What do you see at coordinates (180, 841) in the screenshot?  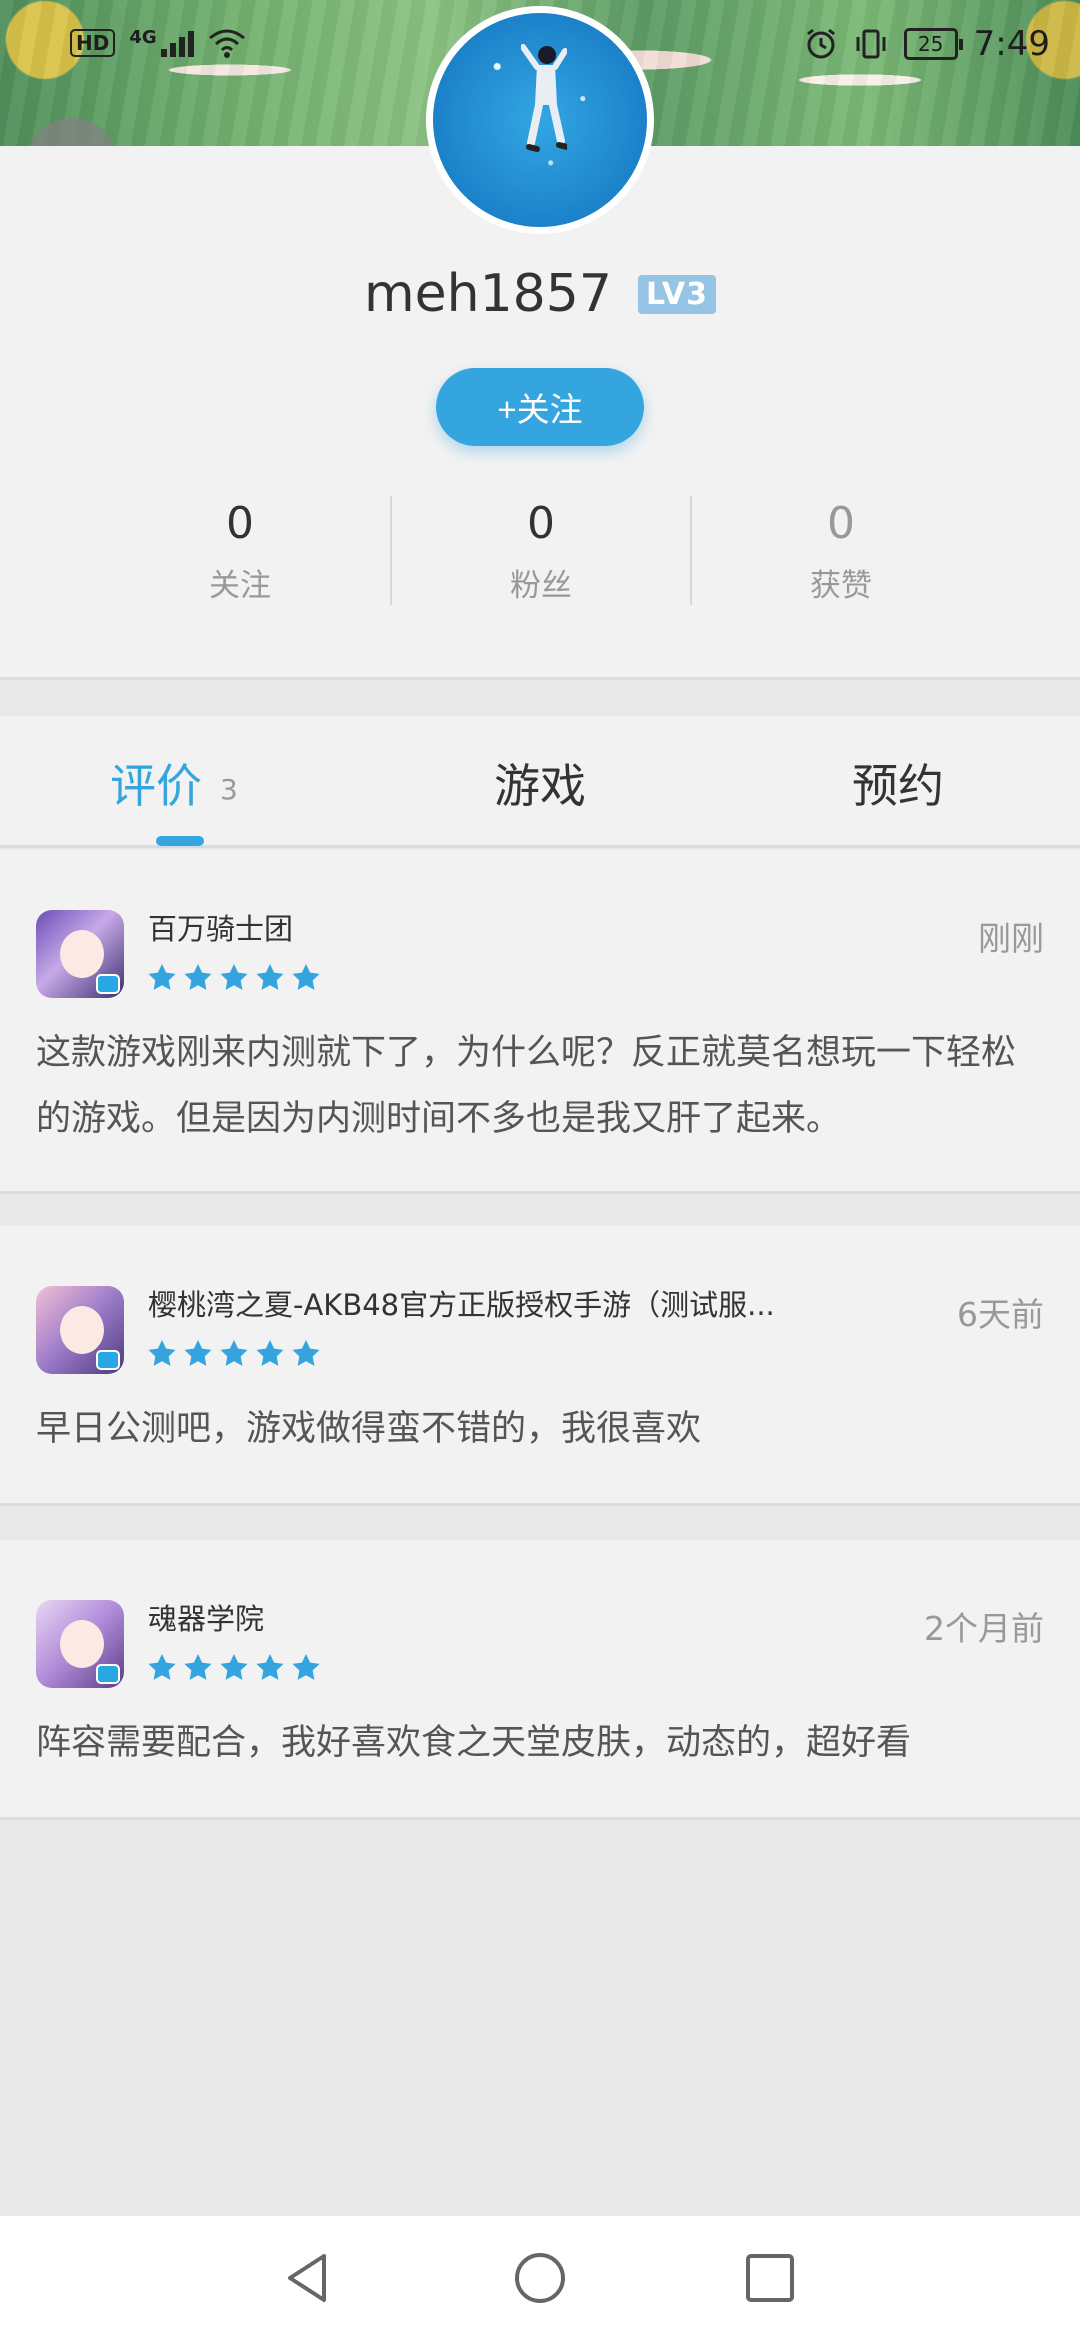 I see `tab-active-indicator` at bounding box center [180, 841].